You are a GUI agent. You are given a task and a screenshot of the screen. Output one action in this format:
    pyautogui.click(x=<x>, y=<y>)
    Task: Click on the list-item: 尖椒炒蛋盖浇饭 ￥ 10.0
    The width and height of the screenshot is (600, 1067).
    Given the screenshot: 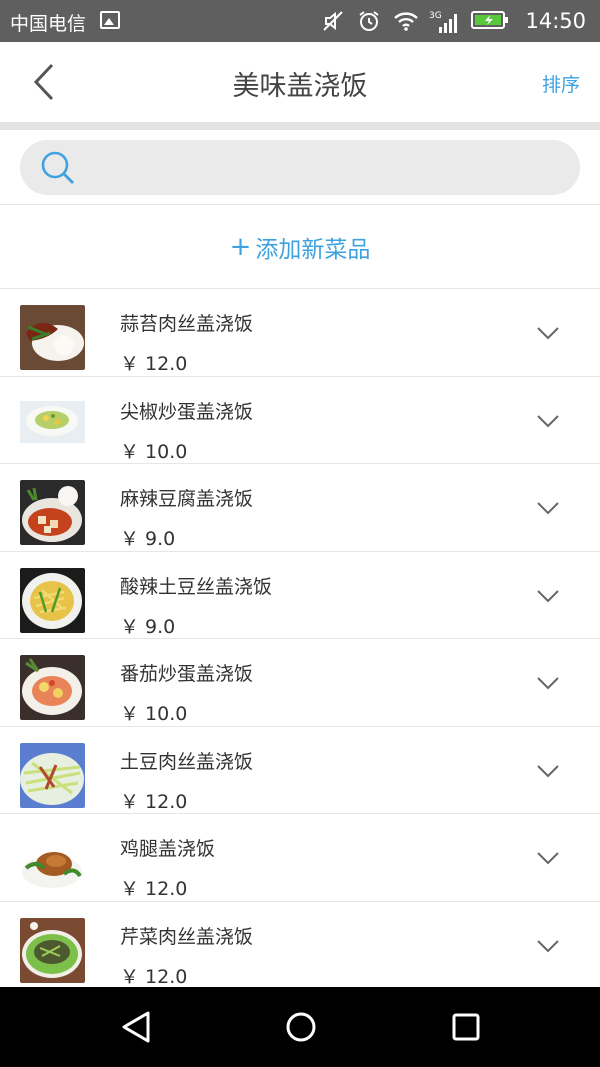 What is the action you would take?
    pyautogui.click(x=300, y=420)
    